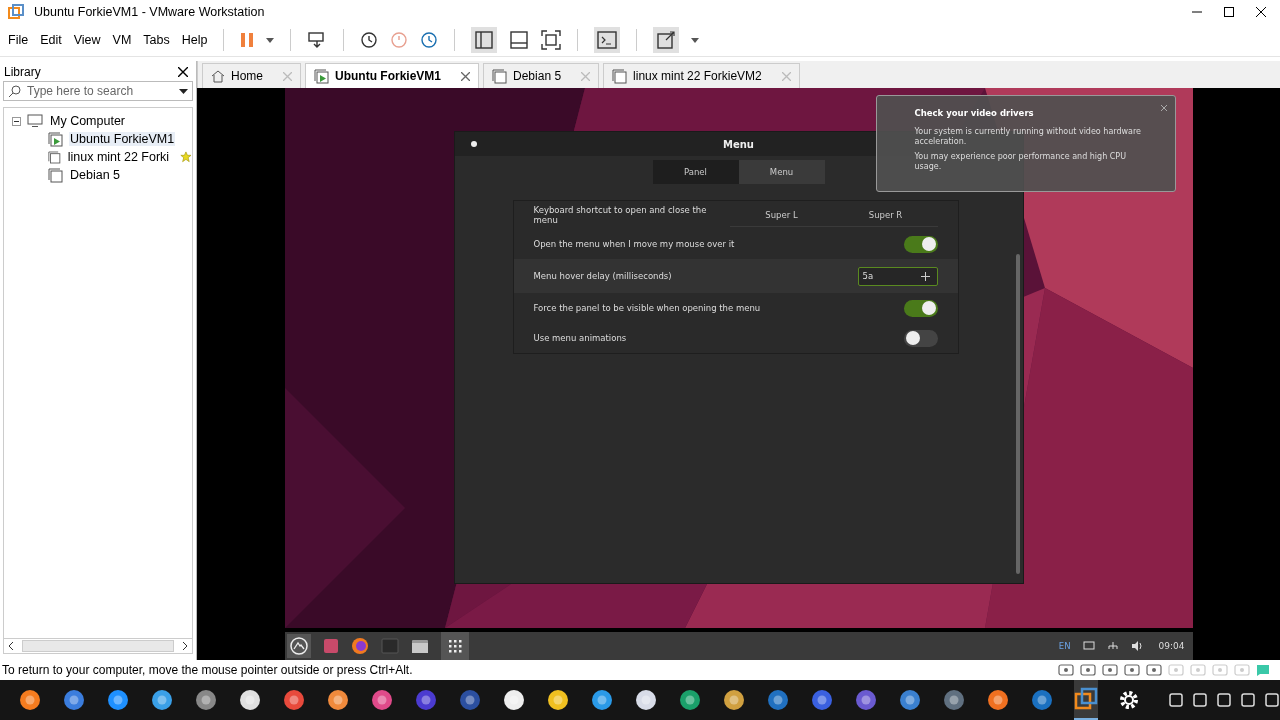  What do you see at coordinates (925, 276) in the screenshot?
I see `plus-icon` at bounding box center [925, 276].